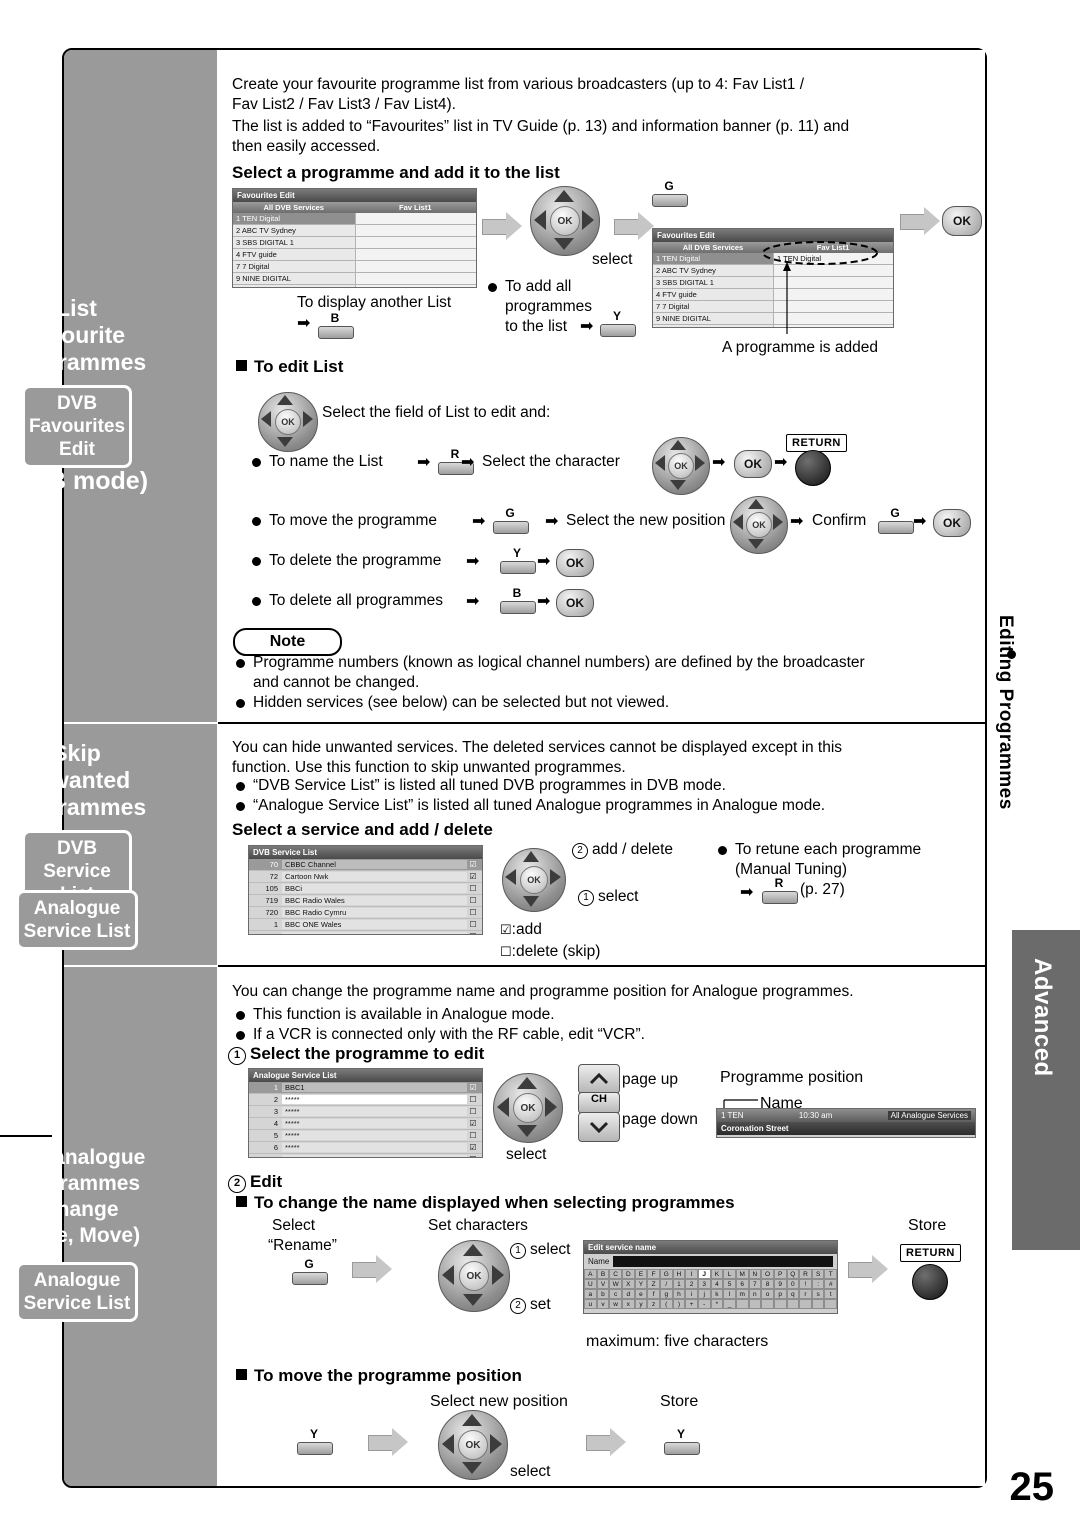 This screenshot has width=1080, height=1528. What do you see at coordinates (691, 1274) in the screenshot?
I see `key: I` at bounding box center [691, 1274].